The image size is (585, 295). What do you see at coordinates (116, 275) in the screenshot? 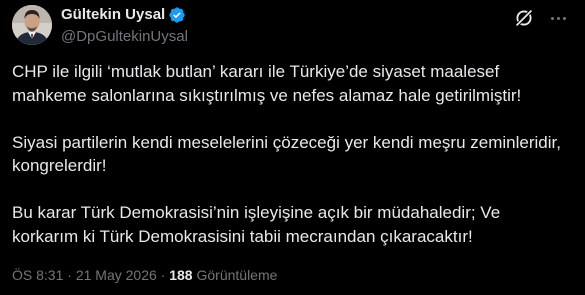
I see `tweet-date: 21 May 2026` at bounding box center [116, 275].